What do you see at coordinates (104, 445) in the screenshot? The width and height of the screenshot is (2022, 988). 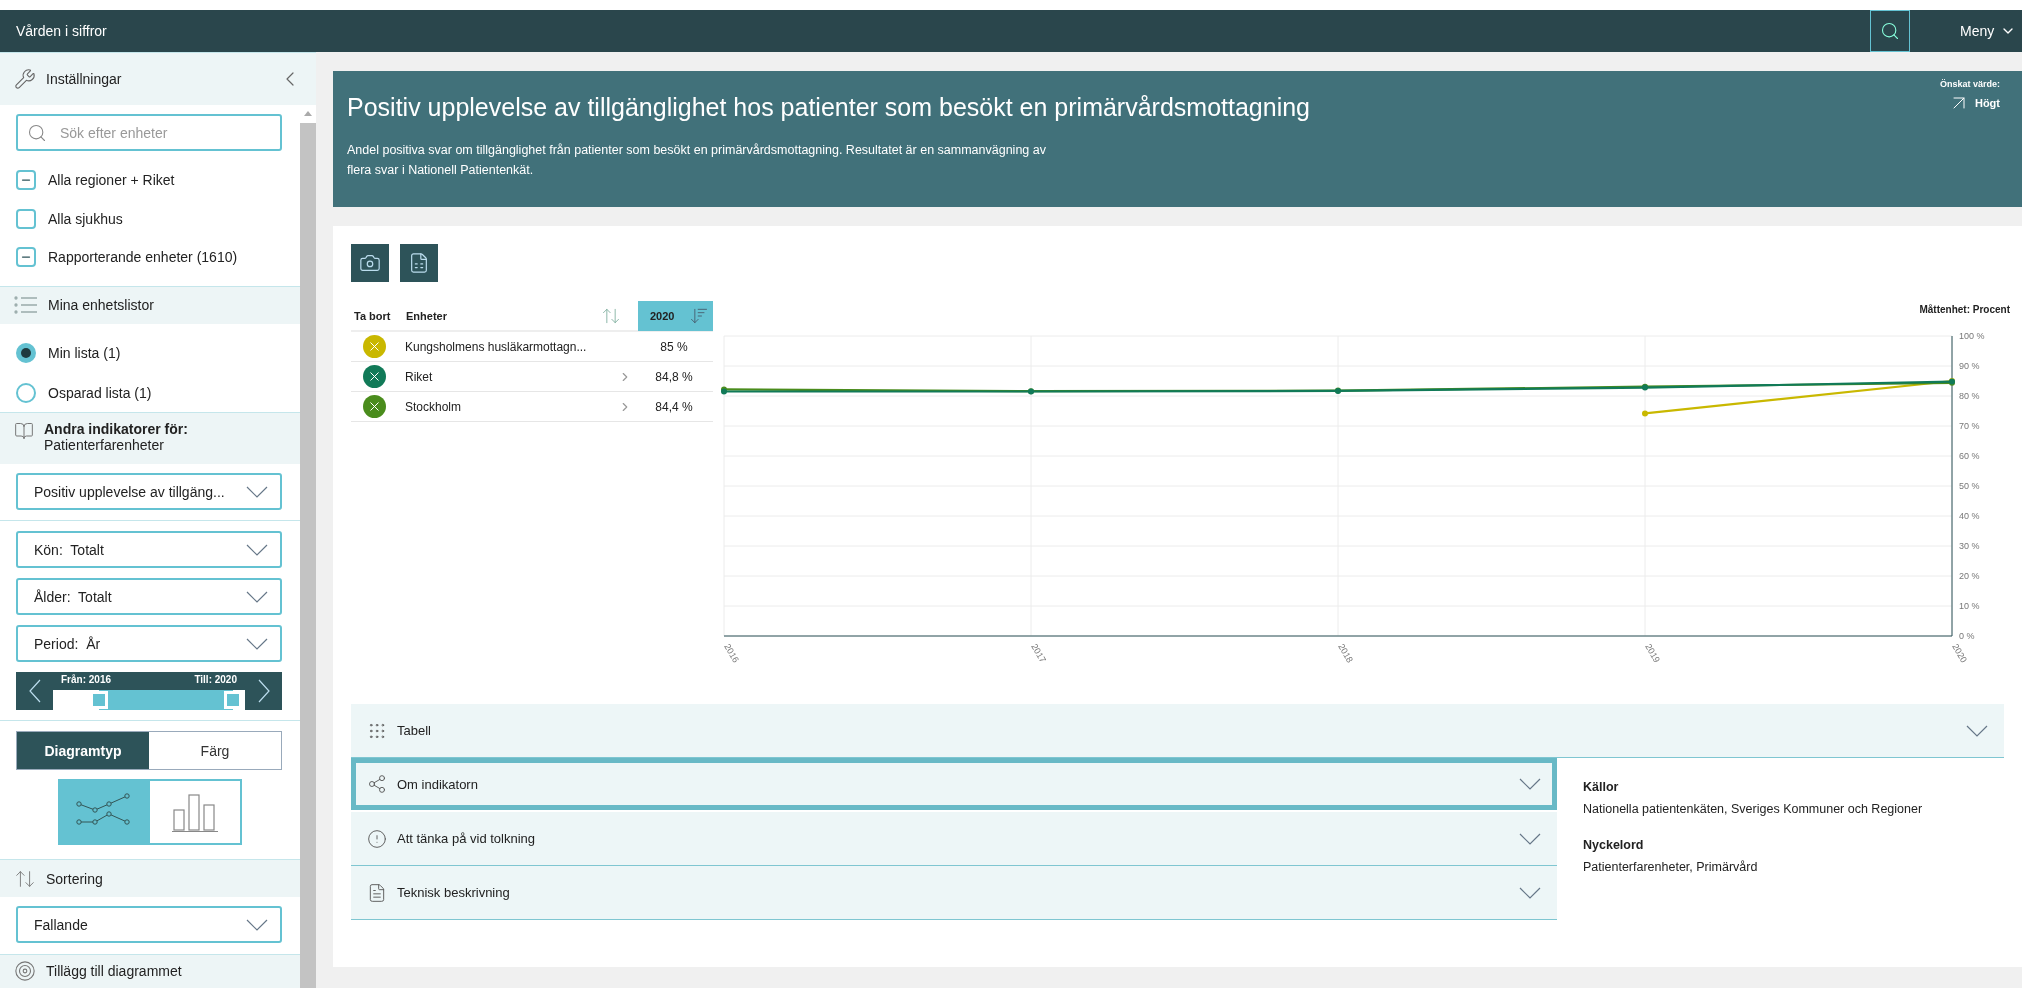 I see `section-subtitle: Patienterfarenheter` at bounding box center [104, 445].